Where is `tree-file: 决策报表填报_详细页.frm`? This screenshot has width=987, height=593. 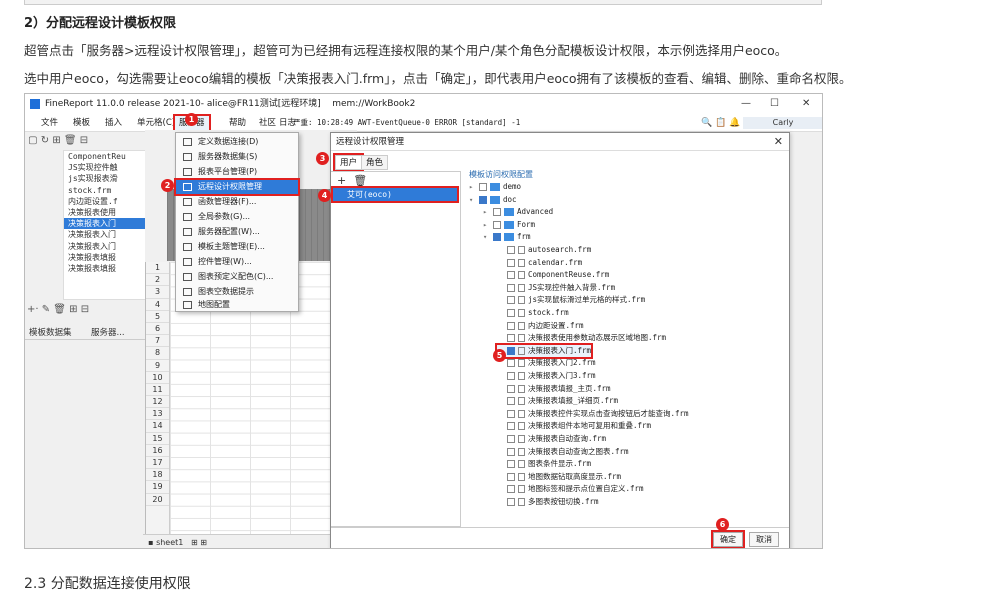 tree-file: 决策报表填报_详细页.frm is located at coordinates (557, 401).